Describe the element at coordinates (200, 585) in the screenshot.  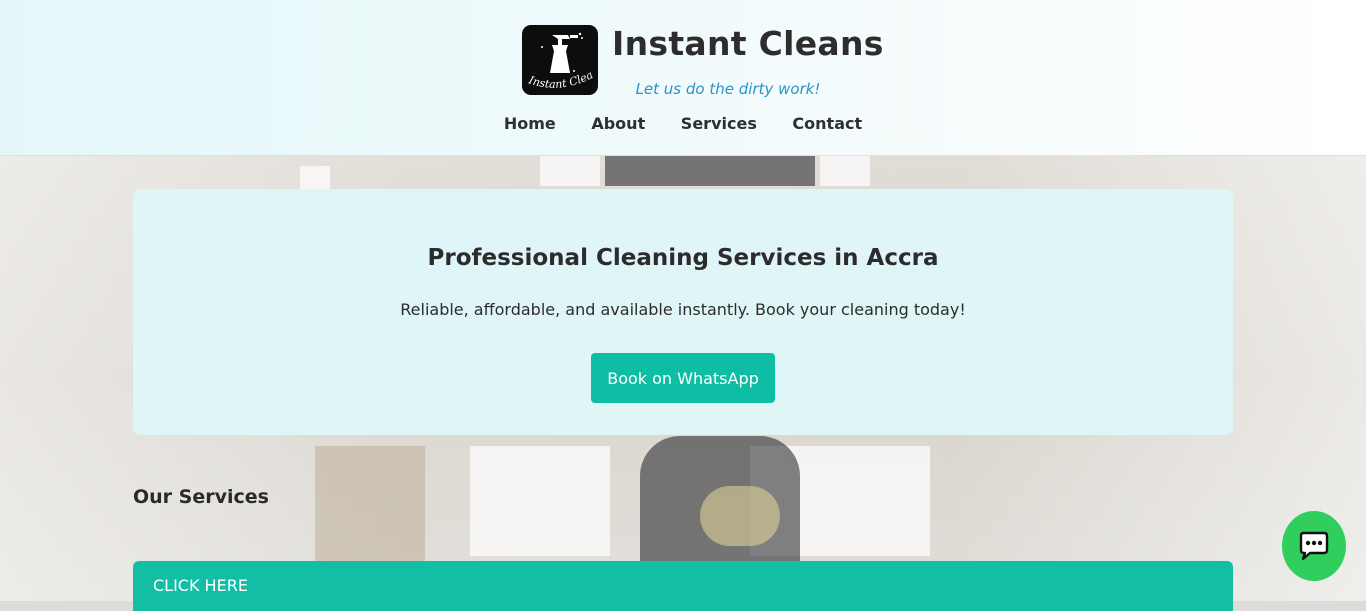
I see `click-here-label: CLICK HERE` at that location.